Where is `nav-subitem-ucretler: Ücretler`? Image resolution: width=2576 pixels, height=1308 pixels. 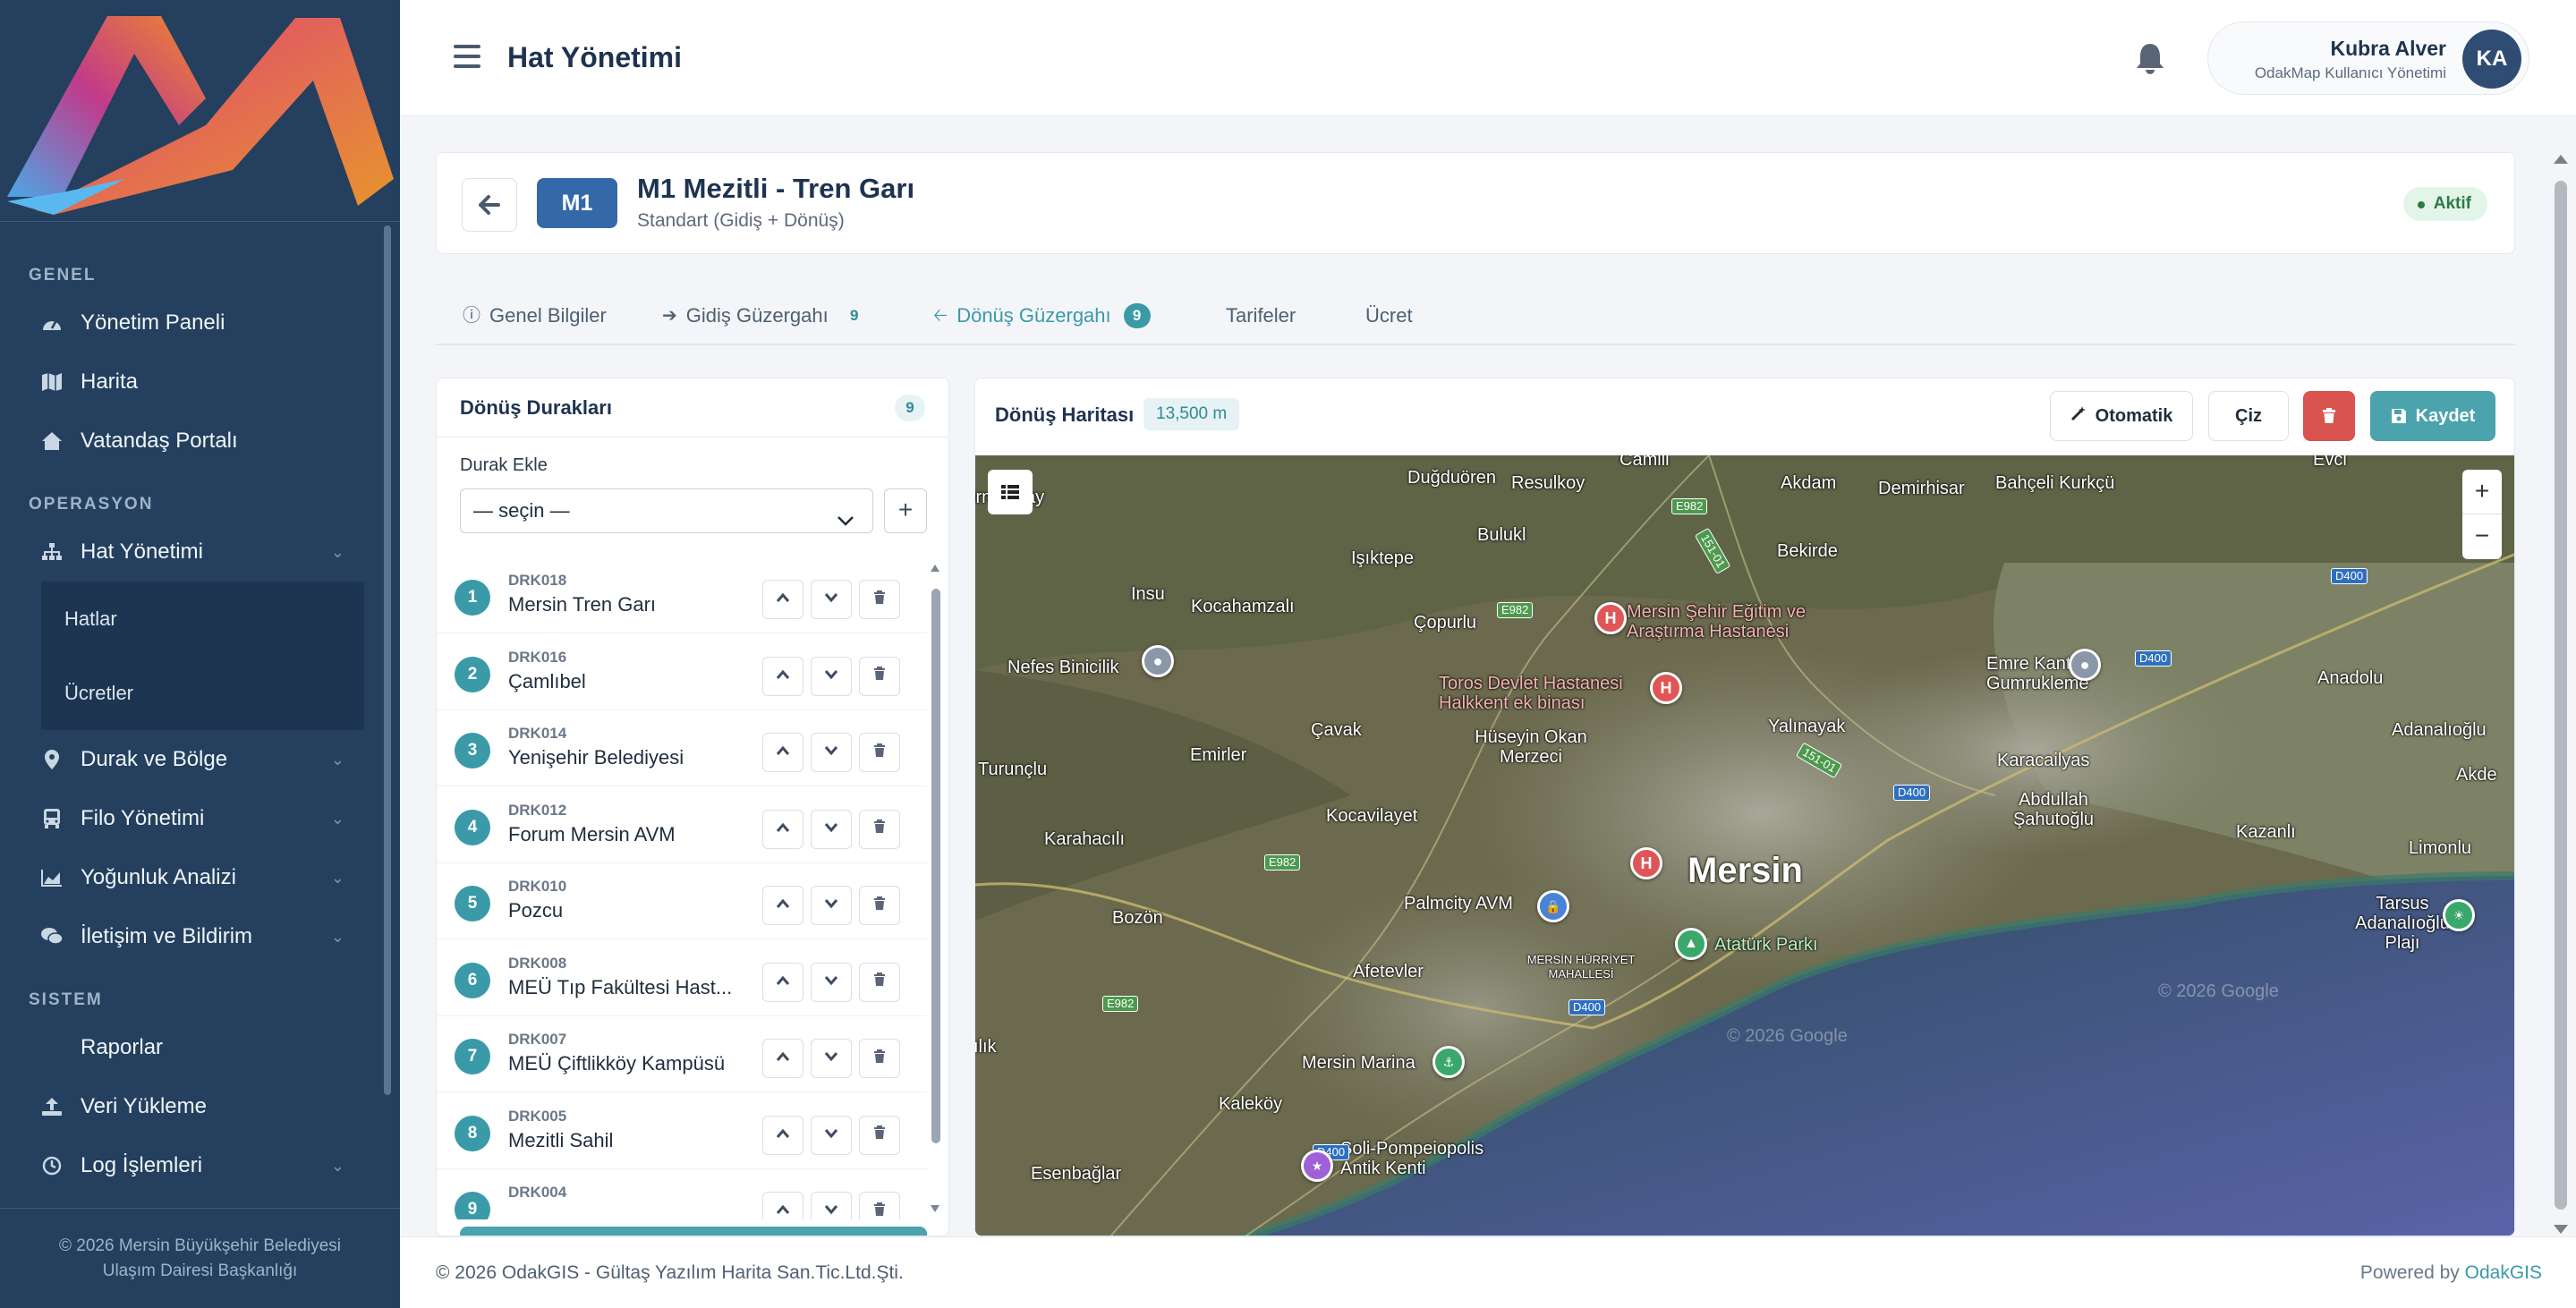 nav-subitem-ucretler: Ücretler is located at coordinates (202, 693).